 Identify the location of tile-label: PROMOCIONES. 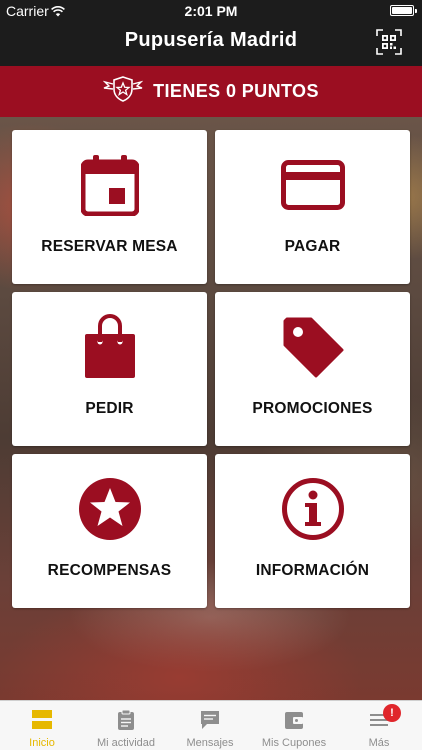
(312, 408).